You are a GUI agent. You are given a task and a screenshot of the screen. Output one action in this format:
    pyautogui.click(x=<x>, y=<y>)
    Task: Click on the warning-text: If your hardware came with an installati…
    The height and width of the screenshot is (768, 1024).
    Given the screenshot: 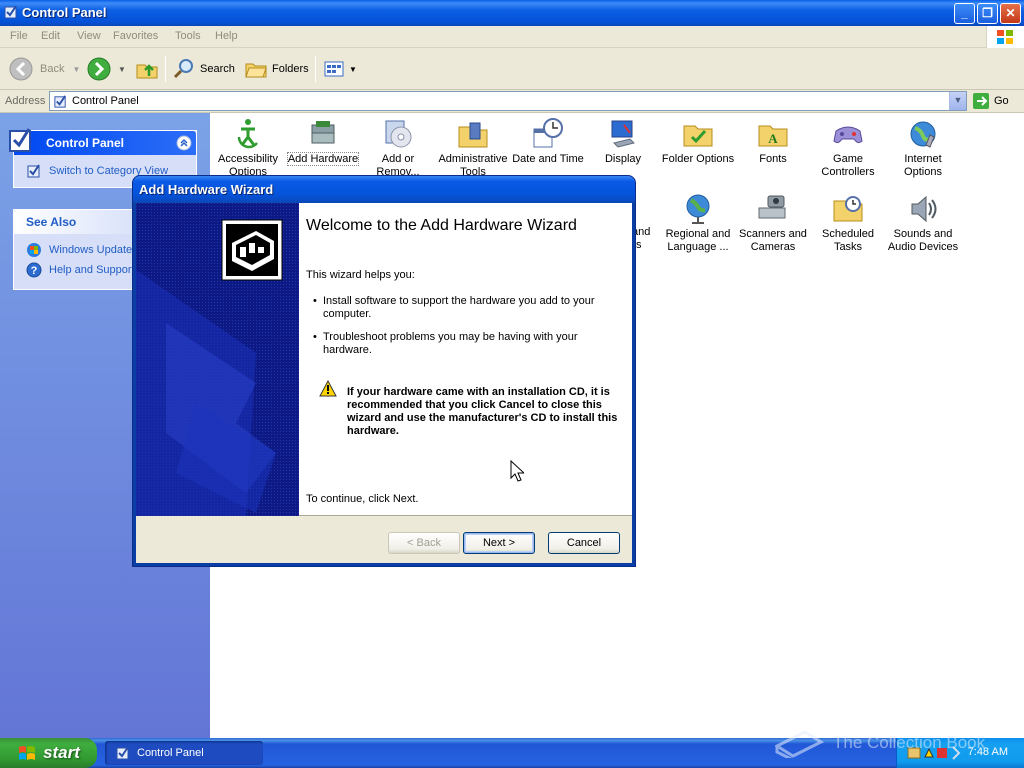 What is the action you would take?
    pyautogui.click(x=482, y=411)
    